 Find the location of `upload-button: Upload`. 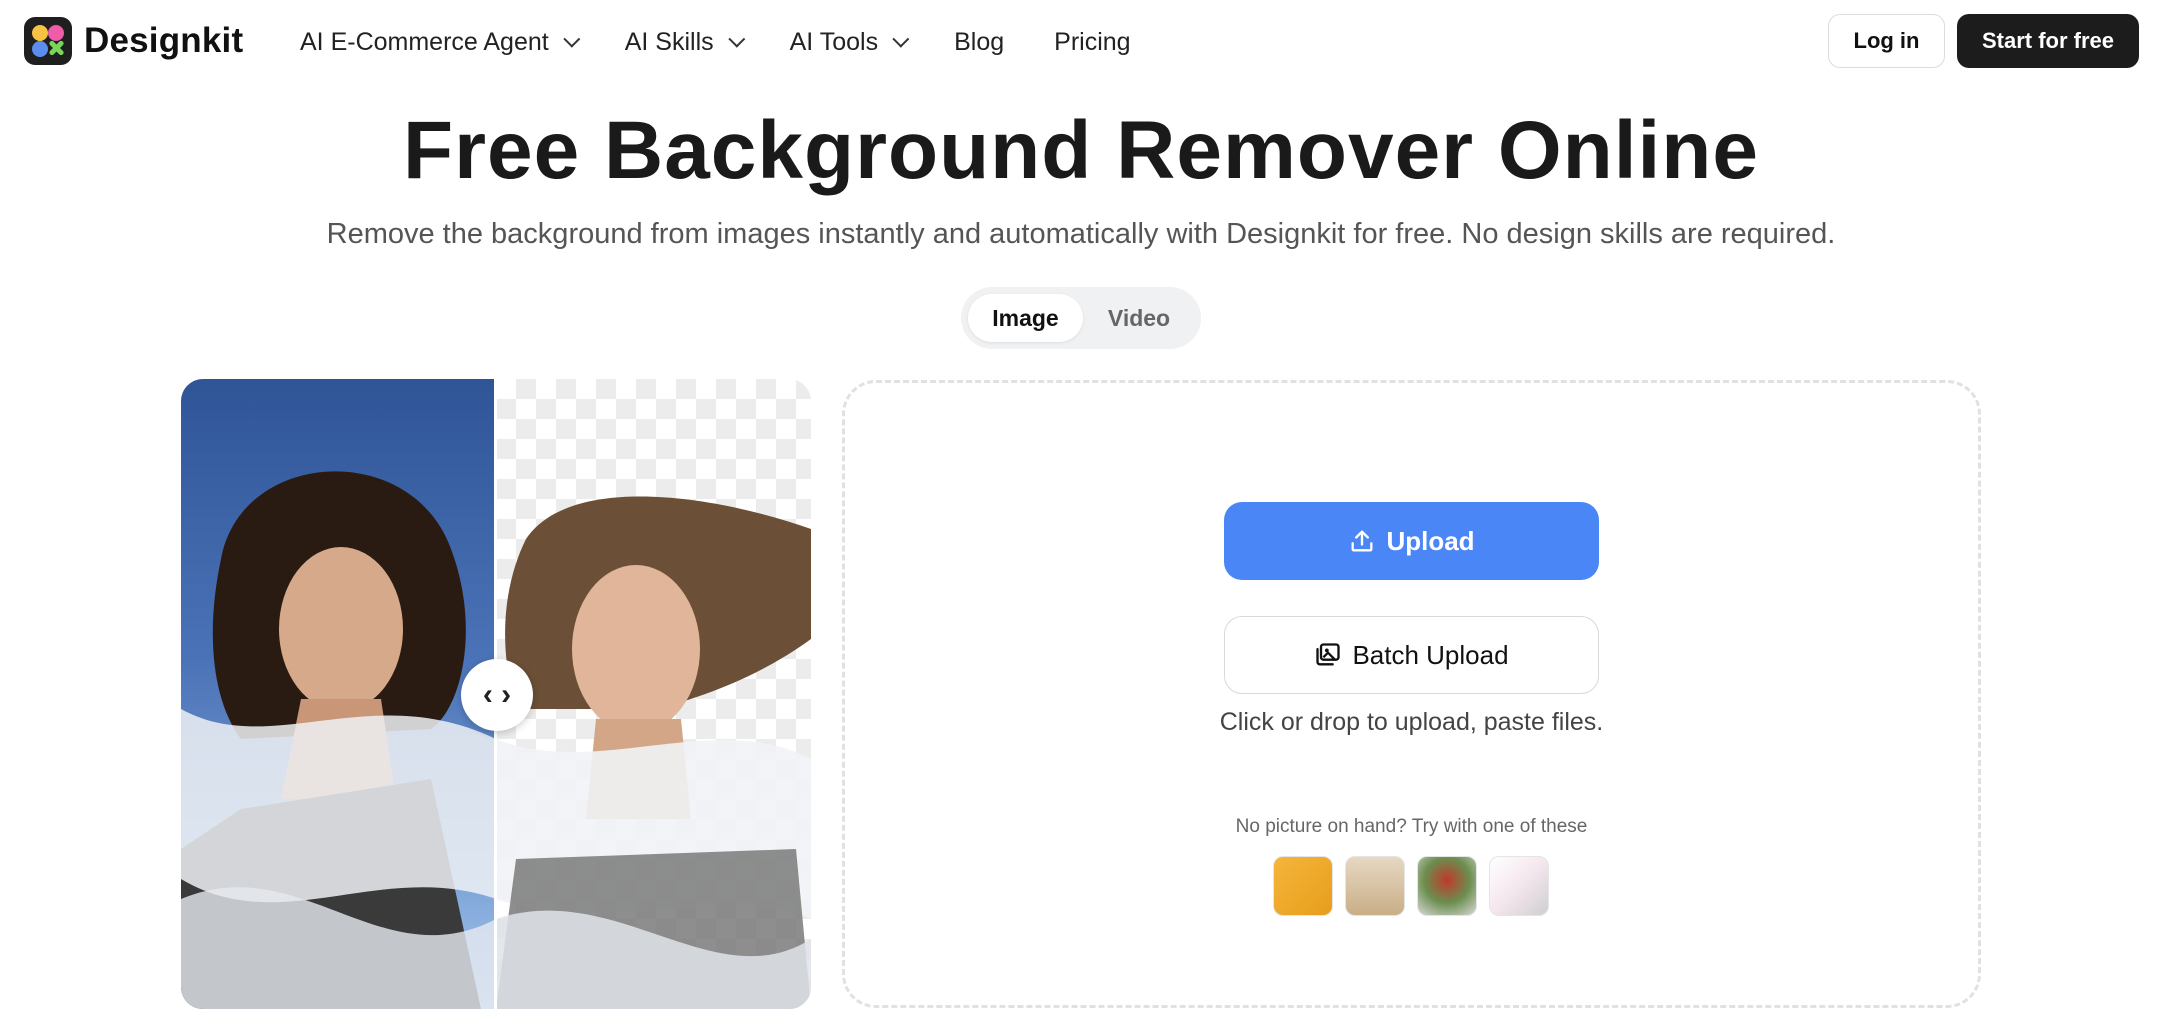

upload-button: Upload is located at coordinates (1411, 541).